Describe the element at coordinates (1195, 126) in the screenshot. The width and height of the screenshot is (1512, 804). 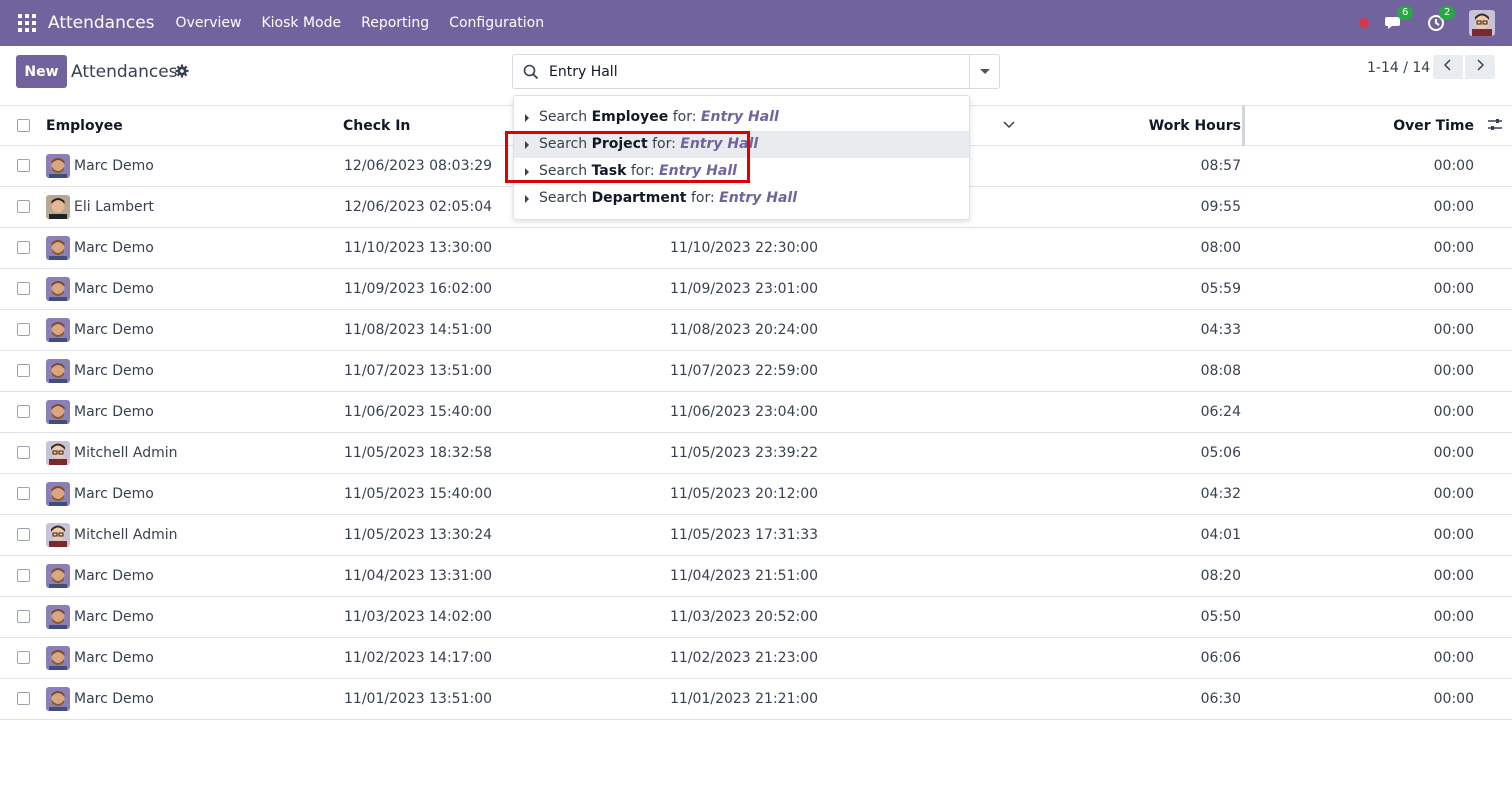
I see `header-work-hours: Work Hours` at that location.